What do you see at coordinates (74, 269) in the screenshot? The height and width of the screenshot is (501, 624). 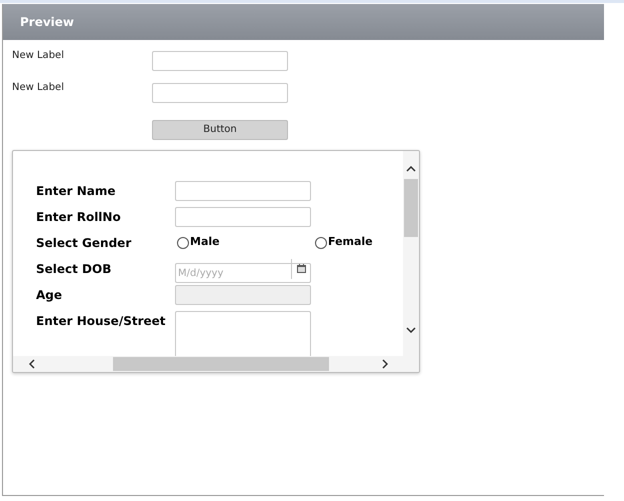 I see `field-label: Select DOB` at bounding box center [74, 269].